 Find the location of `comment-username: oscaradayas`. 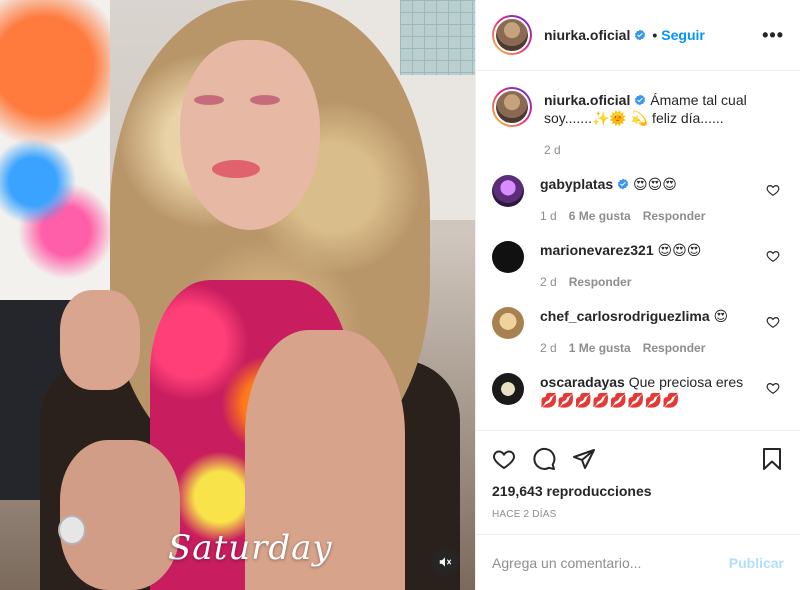

comment-username: oscaradayas is located at coordinates (582, 382).